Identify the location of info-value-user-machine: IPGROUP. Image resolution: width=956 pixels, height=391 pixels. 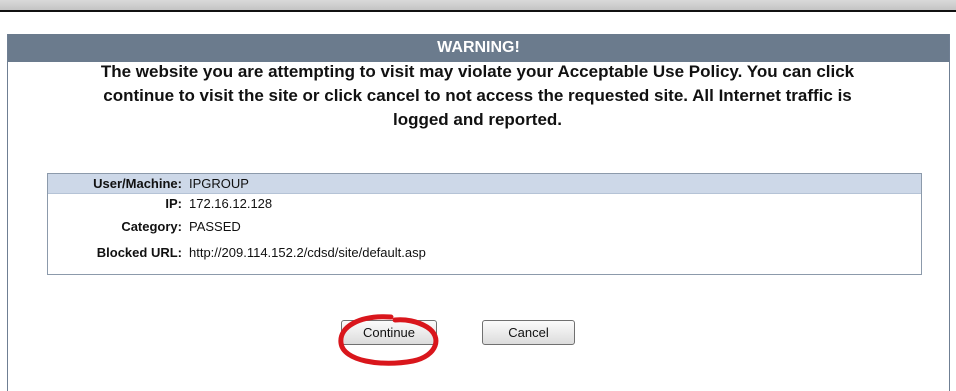
(219, 183).